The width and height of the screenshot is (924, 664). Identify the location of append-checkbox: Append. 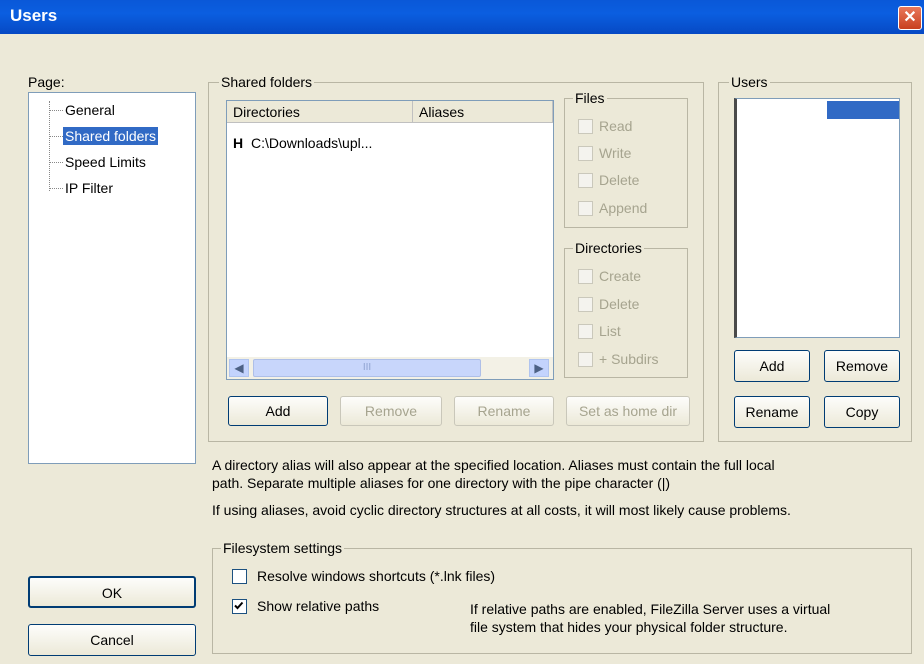
(612, 208).